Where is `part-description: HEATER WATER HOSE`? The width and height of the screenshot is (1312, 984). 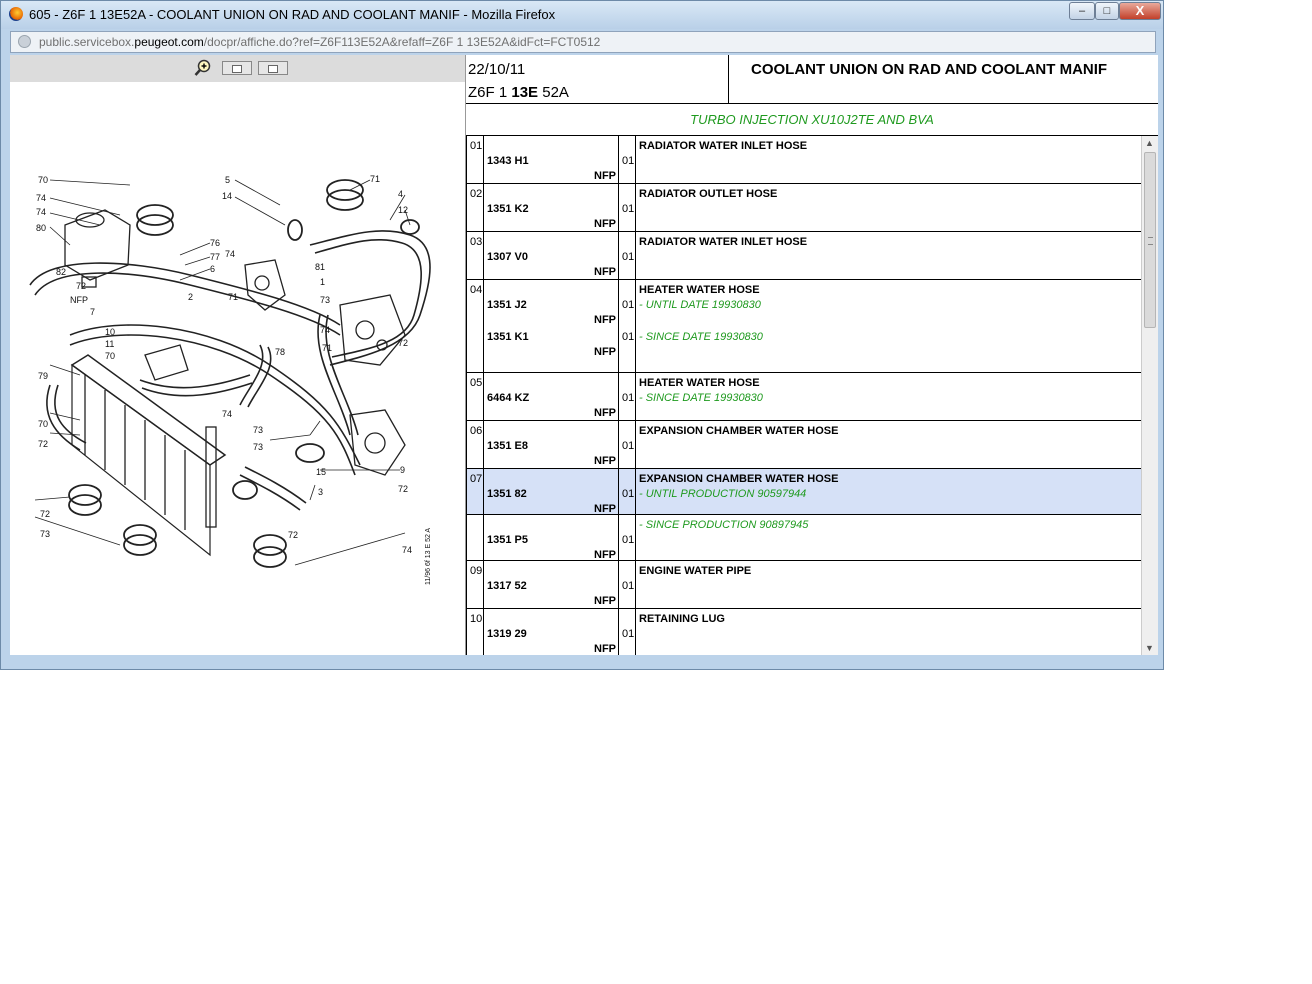 part-description: HEATER WATER HOSE is located at coordinates (699, 383).